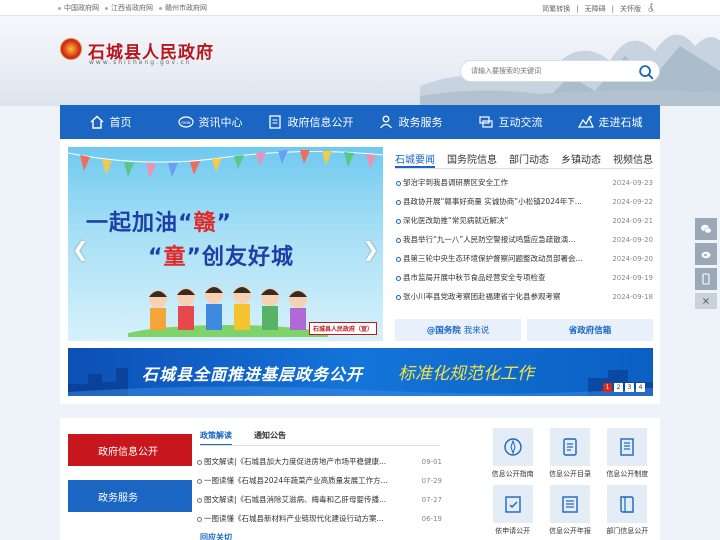  I want to click on disclosure-grid: 信息公开指南 信息公开目录 信息公开制度 依申请公开 信息公开年报 部门信息公开, so click(570, 482).